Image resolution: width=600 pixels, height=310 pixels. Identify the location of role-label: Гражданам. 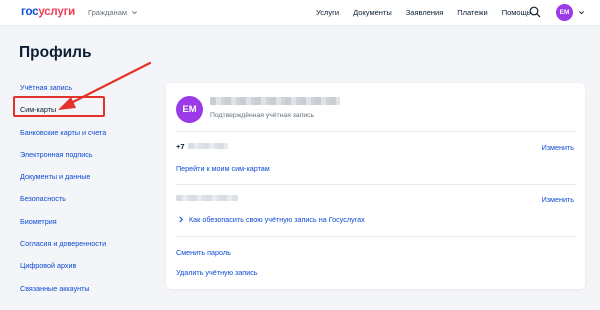
(108, 12).